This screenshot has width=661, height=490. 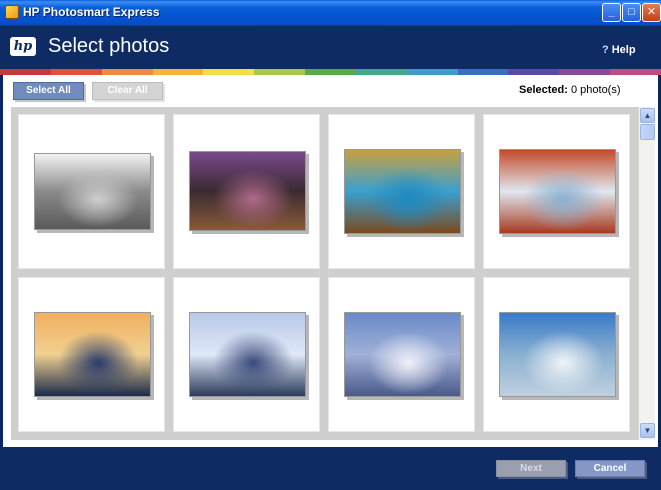 What do you see at coordinates (646, 273) in the screenshot?
I see `vertical-scrollbar: ▲ ▼` at bounding box center [646, 273].